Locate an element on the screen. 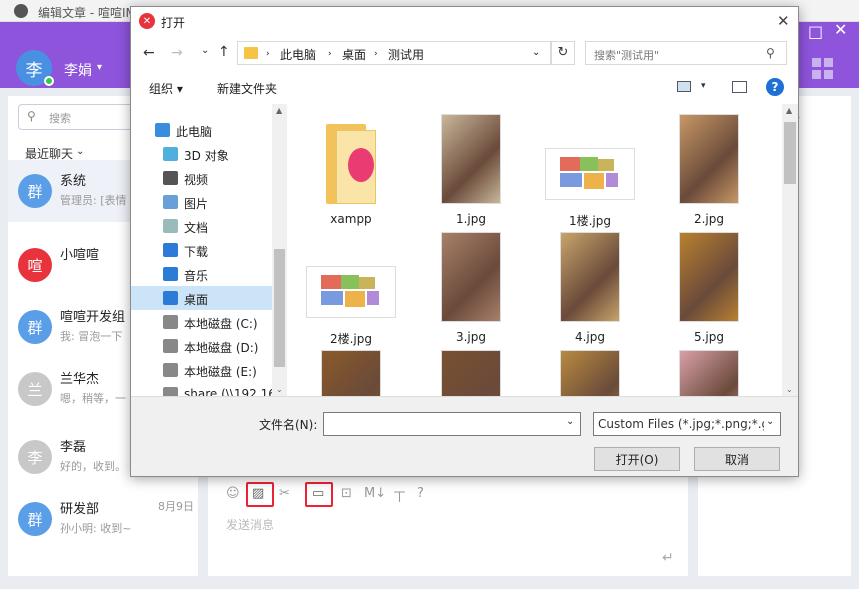  up-icon: ↑ is located at coordinates (224, 52).